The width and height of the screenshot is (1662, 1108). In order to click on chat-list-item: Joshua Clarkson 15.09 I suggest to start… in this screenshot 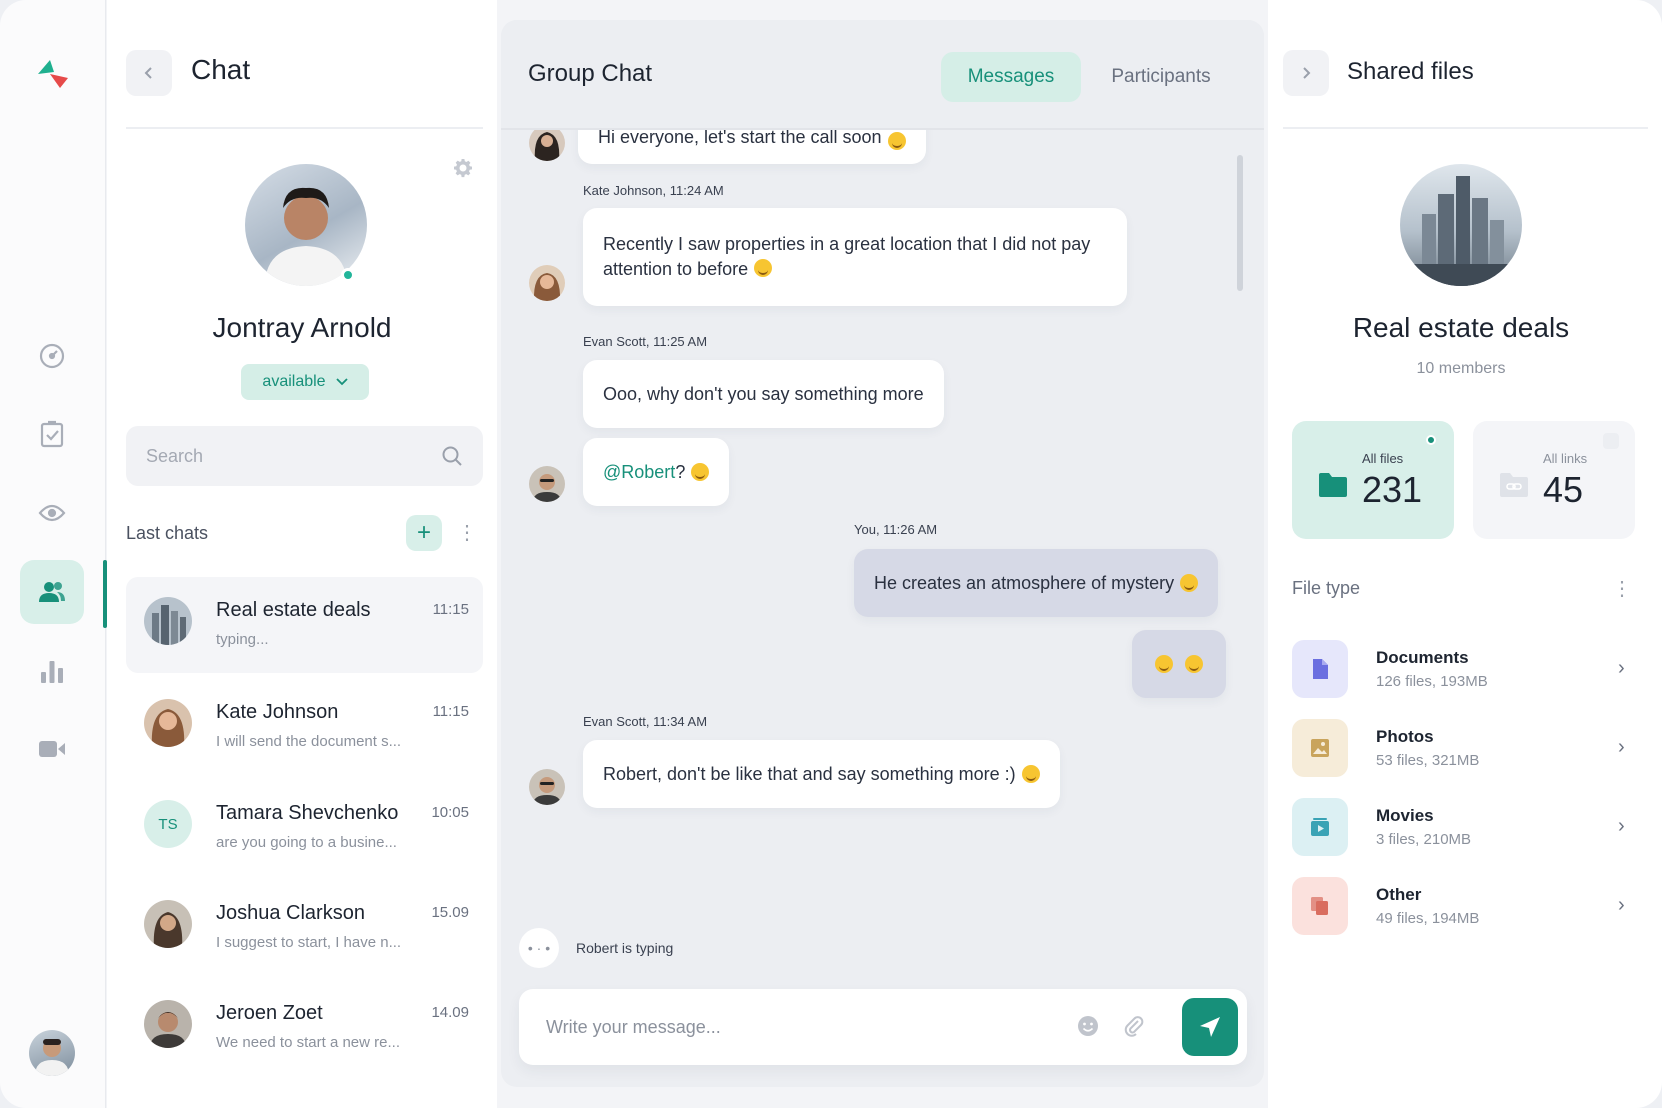, I will do `click(304, 928)`.